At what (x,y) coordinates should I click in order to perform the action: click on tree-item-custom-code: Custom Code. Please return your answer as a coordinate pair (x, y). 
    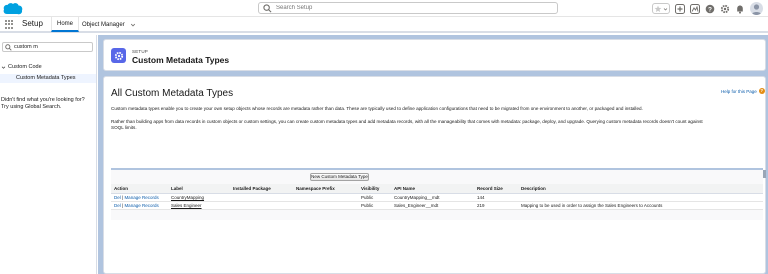
    Looking at the image, I should click on (21, 67).